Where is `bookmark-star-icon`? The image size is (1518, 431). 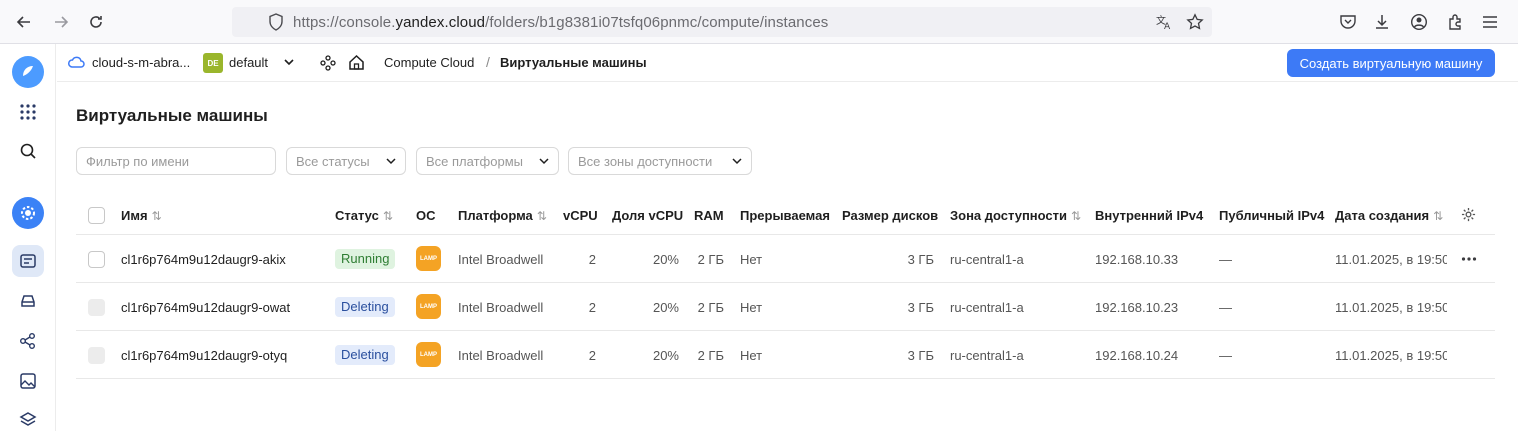
bookmark-star-icon is located at coordinates (1195, 23).